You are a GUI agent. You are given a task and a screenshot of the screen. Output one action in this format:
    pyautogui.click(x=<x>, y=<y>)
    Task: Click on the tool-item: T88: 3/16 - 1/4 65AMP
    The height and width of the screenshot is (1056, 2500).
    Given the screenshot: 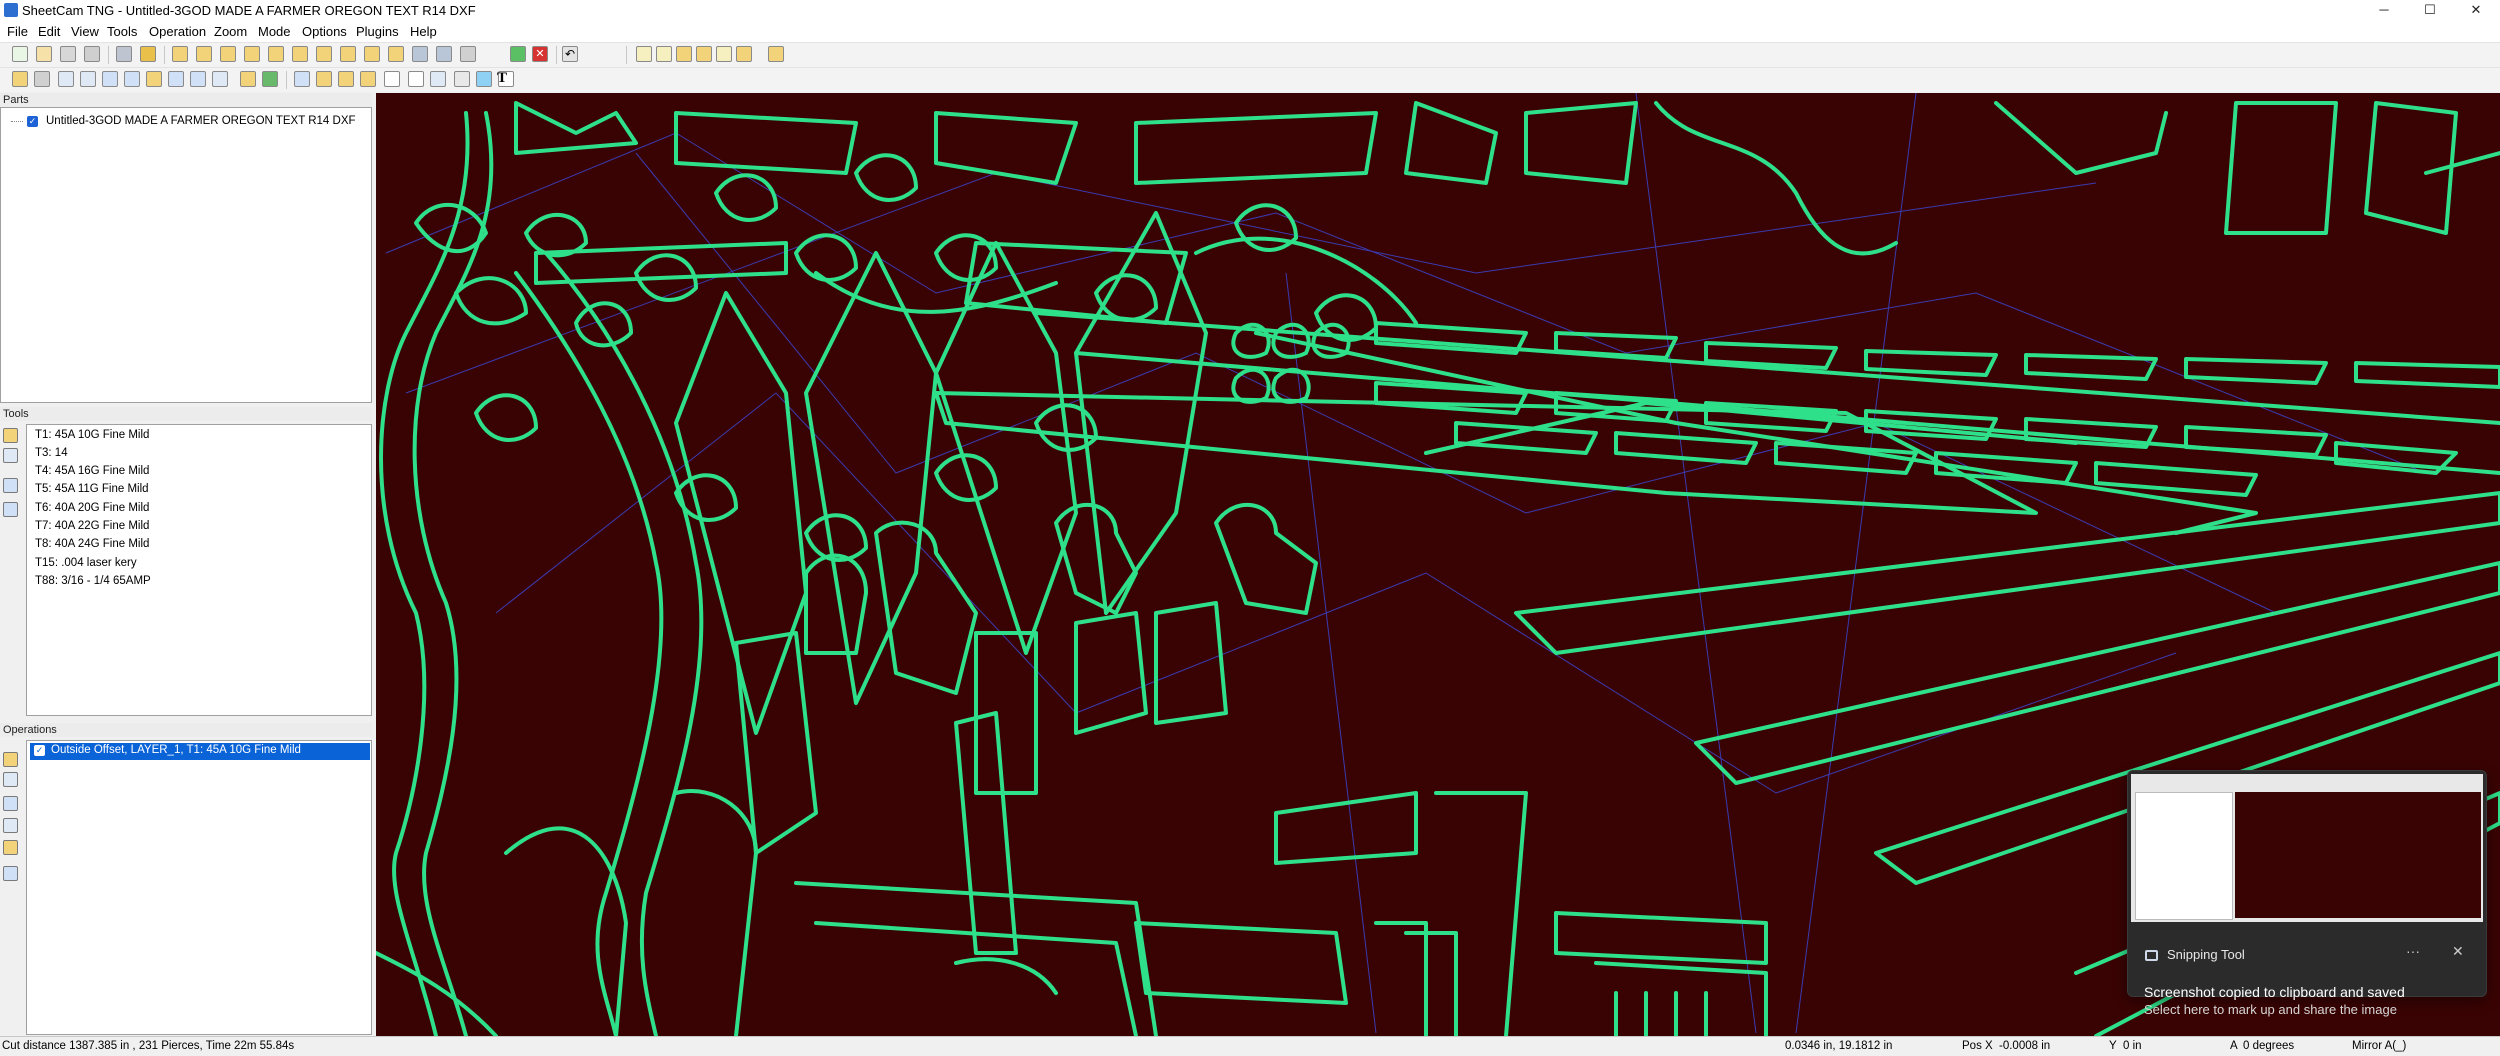 What is the action you would take?
    pyautogui.click(x=93, y=581)
    